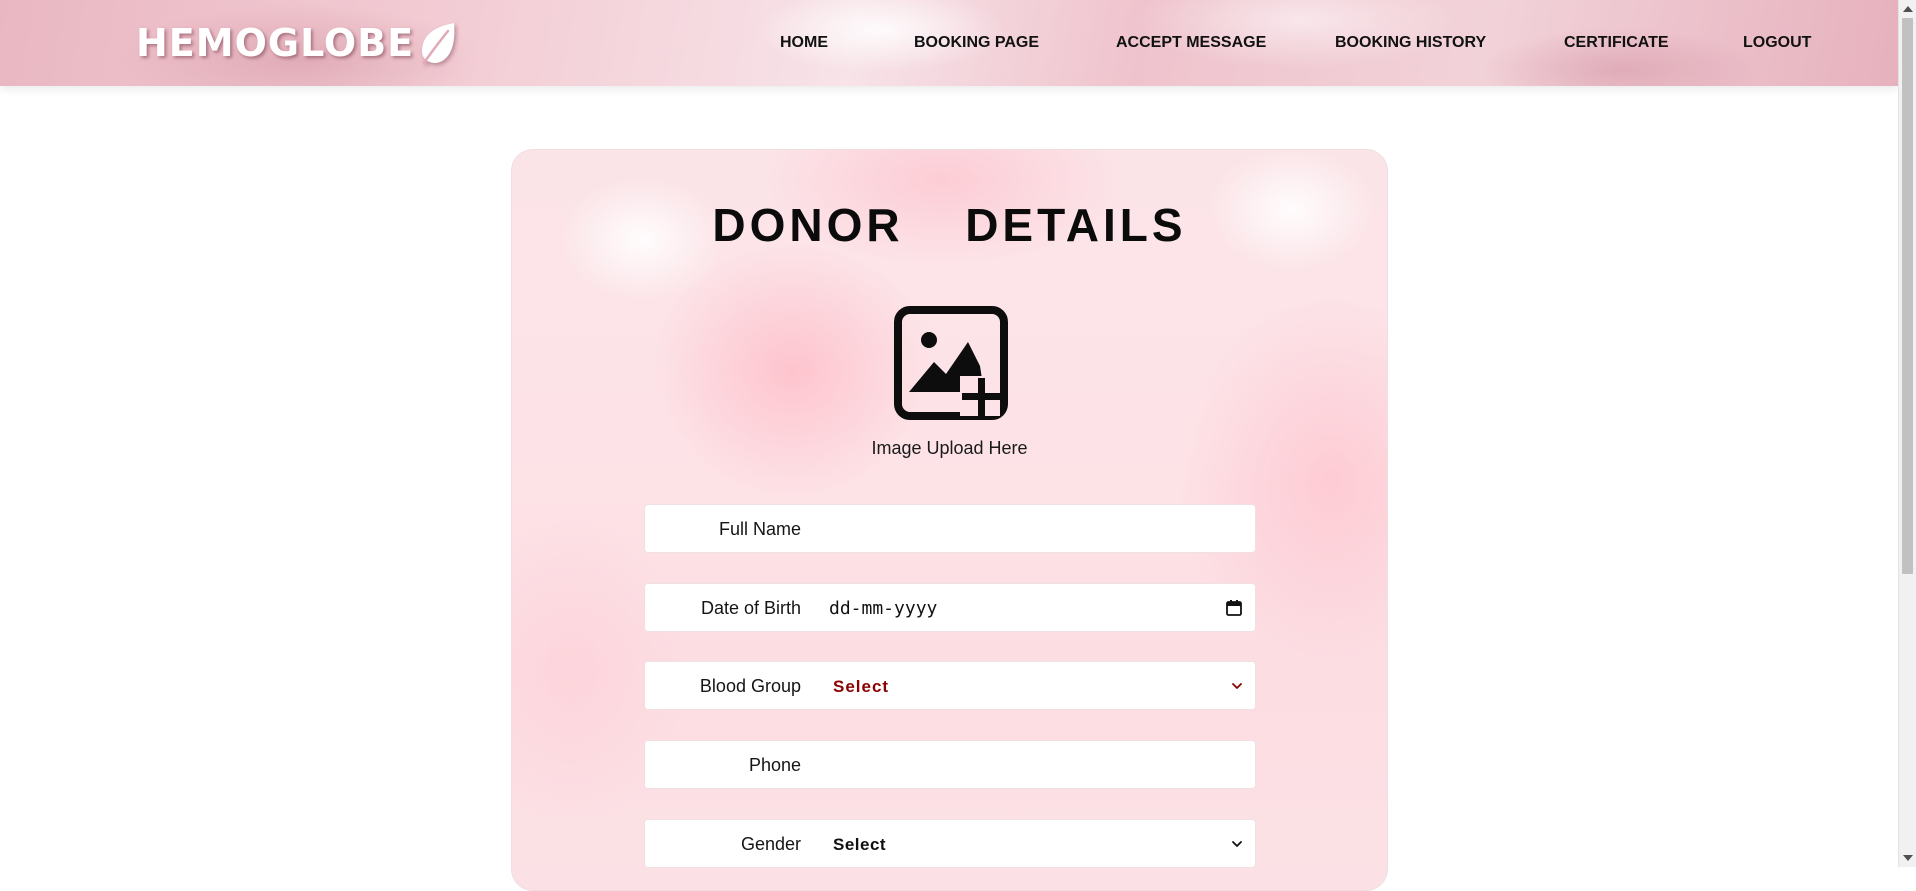  What do you see at coordinates (861, 686) in the screenshot?
I see `blood-group-select: Select` at bounding box center [861, 686].